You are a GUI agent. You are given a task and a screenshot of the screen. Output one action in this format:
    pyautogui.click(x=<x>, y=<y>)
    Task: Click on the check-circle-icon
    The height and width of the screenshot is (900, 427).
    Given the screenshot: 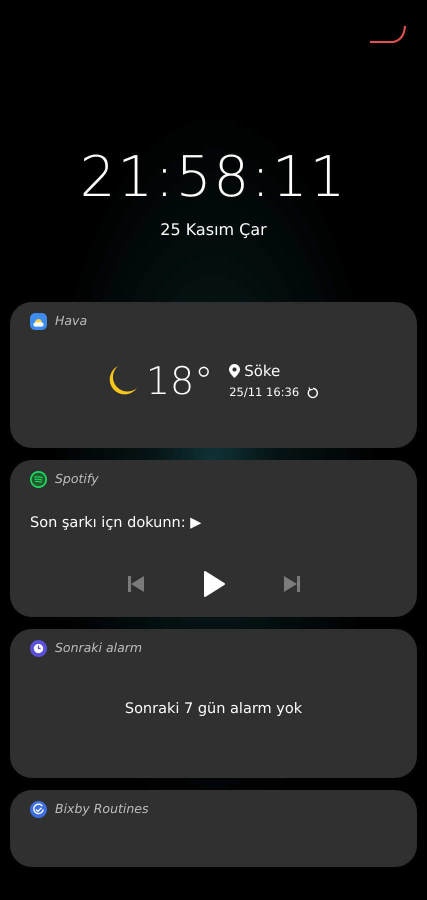 What is the action you would take?
    pyautogui.click(x=38, y=809)
    